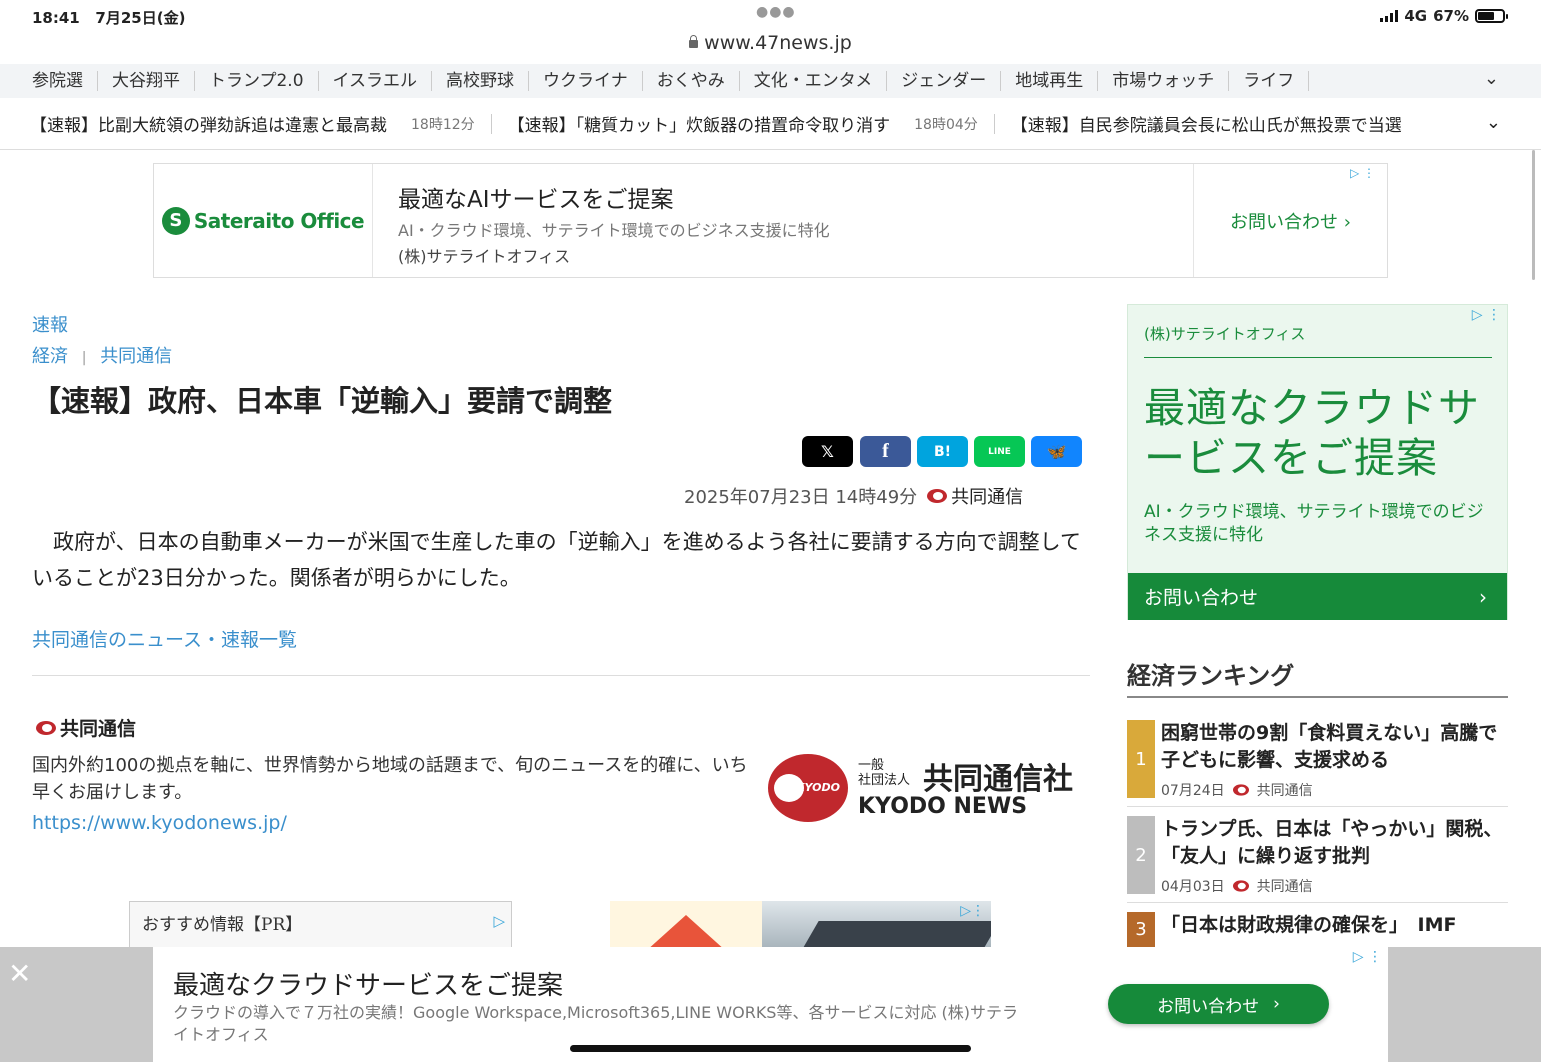 This screenshot has width=1541, height=1062. Describe the element at coordinates (19, 973) in the screenshot. I see `close-icon: ✕` at that location.